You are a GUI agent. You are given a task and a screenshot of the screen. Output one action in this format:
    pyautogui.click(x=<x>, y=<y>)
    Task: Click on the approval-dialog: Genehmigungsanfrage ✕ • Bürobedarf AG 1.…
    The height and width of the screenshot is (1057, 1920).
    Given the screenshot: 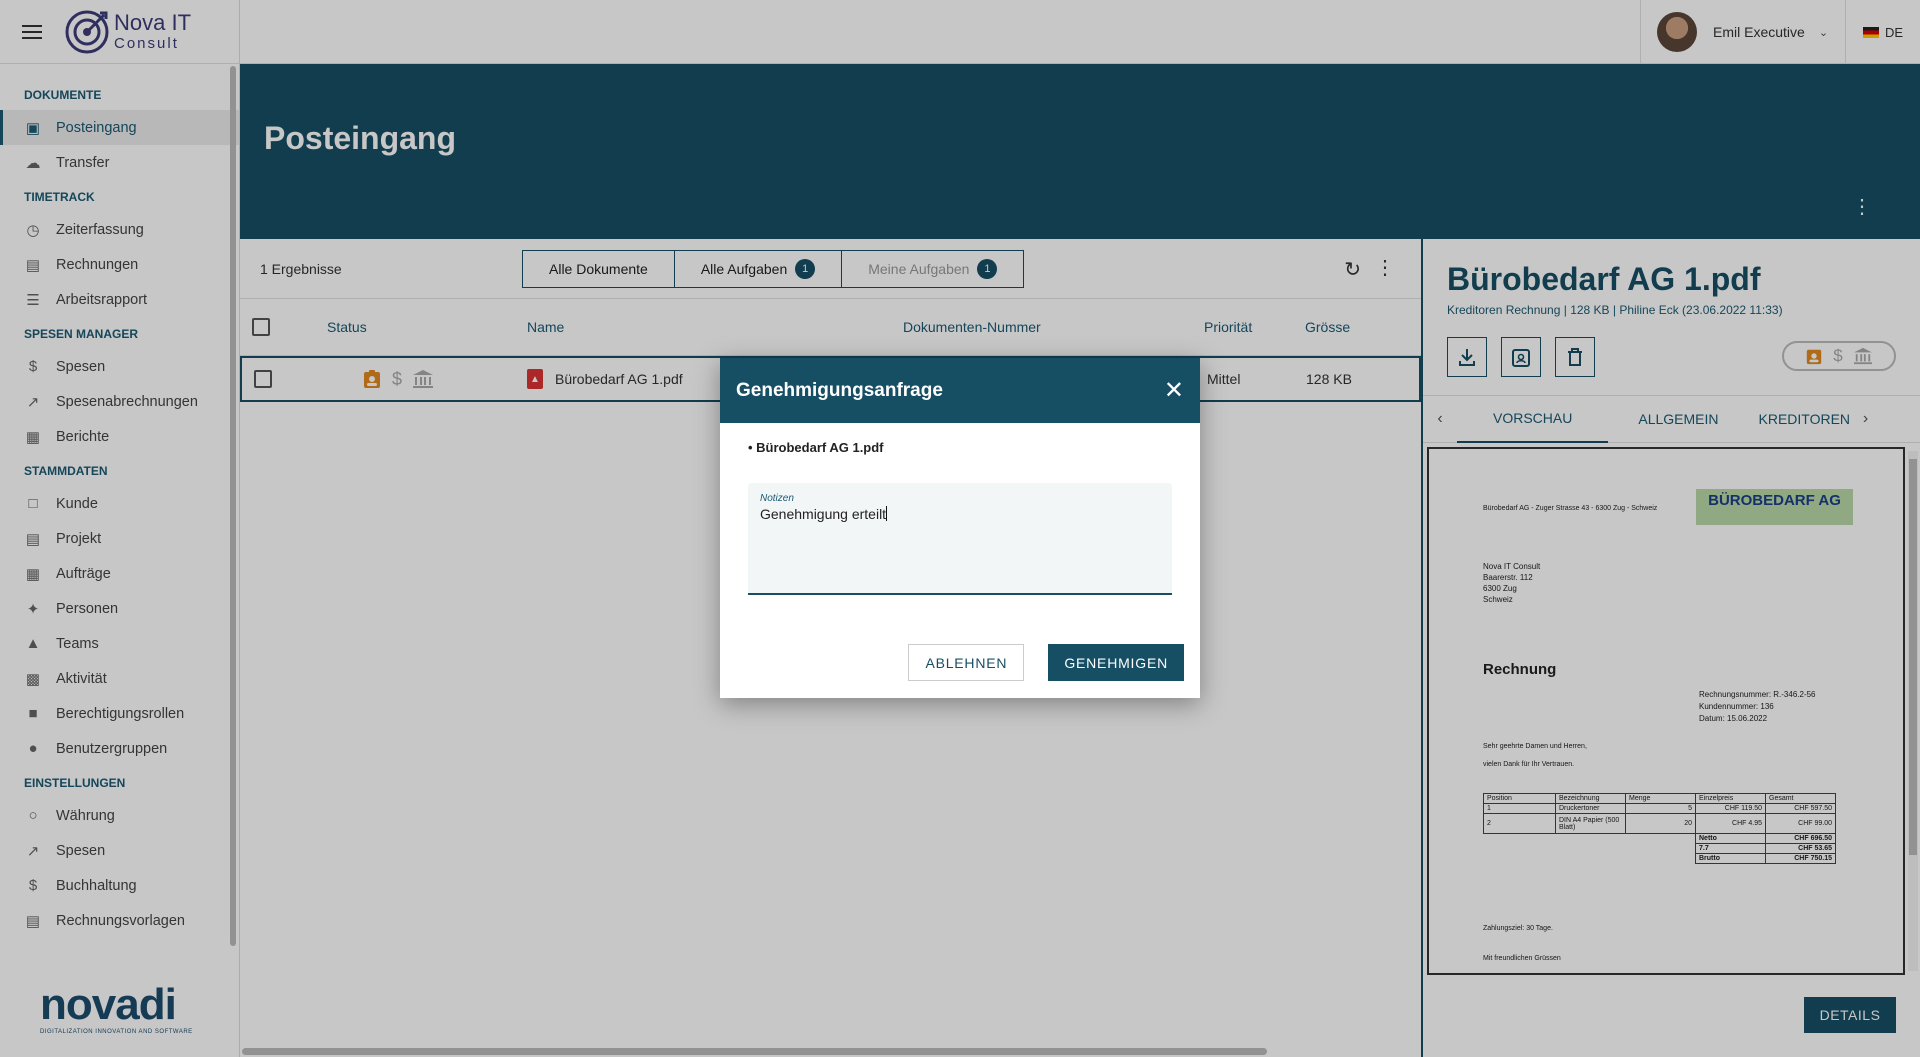 What is the action you would take?
    pyautogui.click(x=960, y=528)
    